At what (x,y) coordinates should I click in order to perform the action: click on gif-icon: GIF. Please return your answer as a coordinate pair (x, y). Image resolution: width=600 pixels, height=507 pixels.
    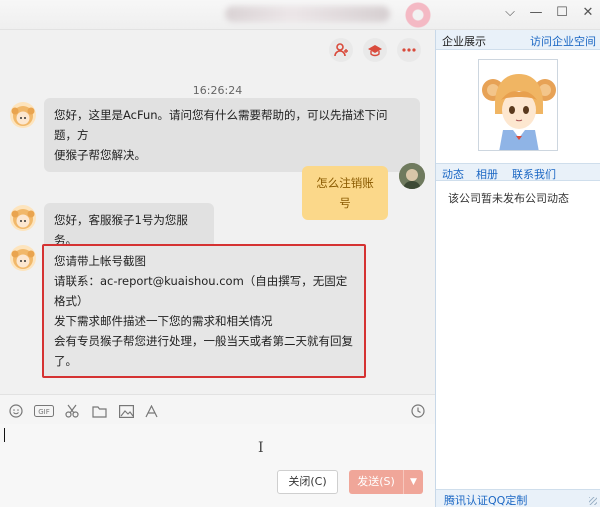
    Looking at the image, I should click on (44, 411).